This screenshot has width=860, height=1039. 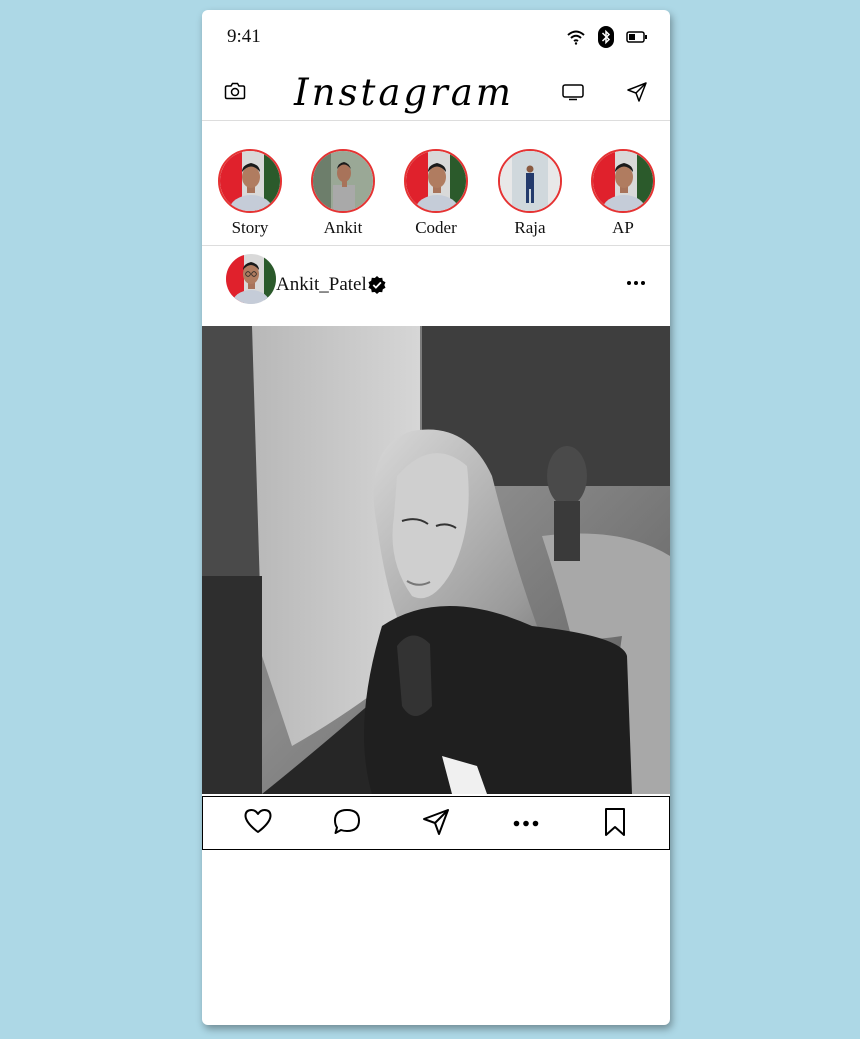 What do you see at coordinates (377, 285) in the screenshot?
I see `verified-badge-icon` at bounding box center [377, 285].